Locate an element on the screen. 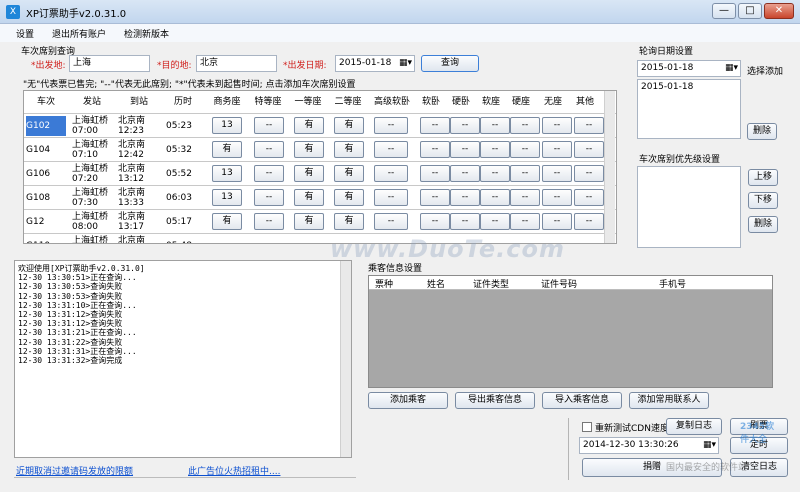 The image size is (800, 492). menu-settings: 设置 is located at coordinates (25, 33).